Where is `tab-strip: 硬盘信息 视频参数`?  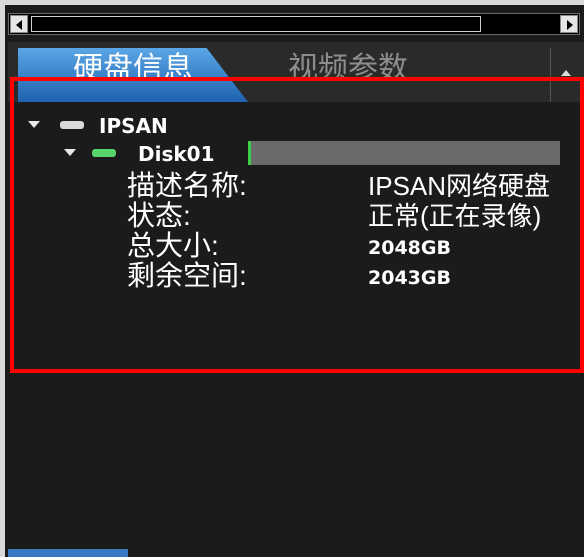
tab-strip: 硬盘信息 视频参数 is located at coordinates (296, 72).